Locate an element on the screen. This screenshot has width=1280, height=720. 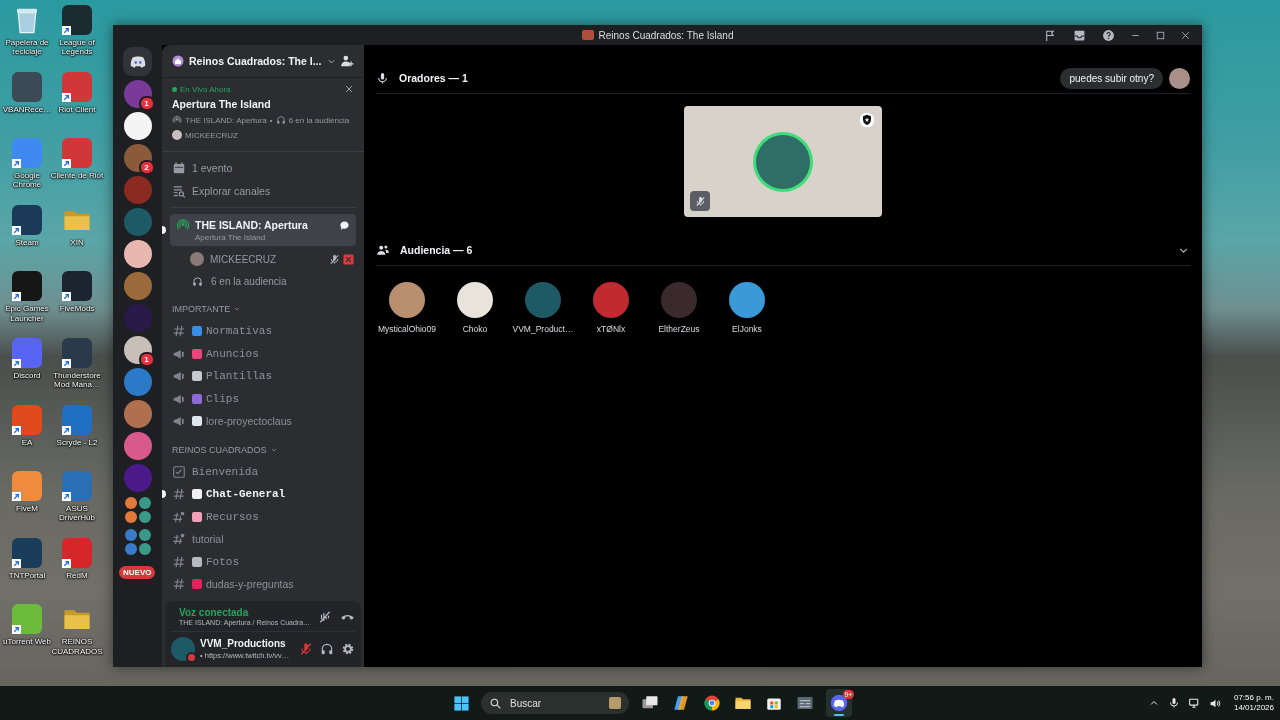
event-title: Apertura The Island is located at coordinates (222, 104).